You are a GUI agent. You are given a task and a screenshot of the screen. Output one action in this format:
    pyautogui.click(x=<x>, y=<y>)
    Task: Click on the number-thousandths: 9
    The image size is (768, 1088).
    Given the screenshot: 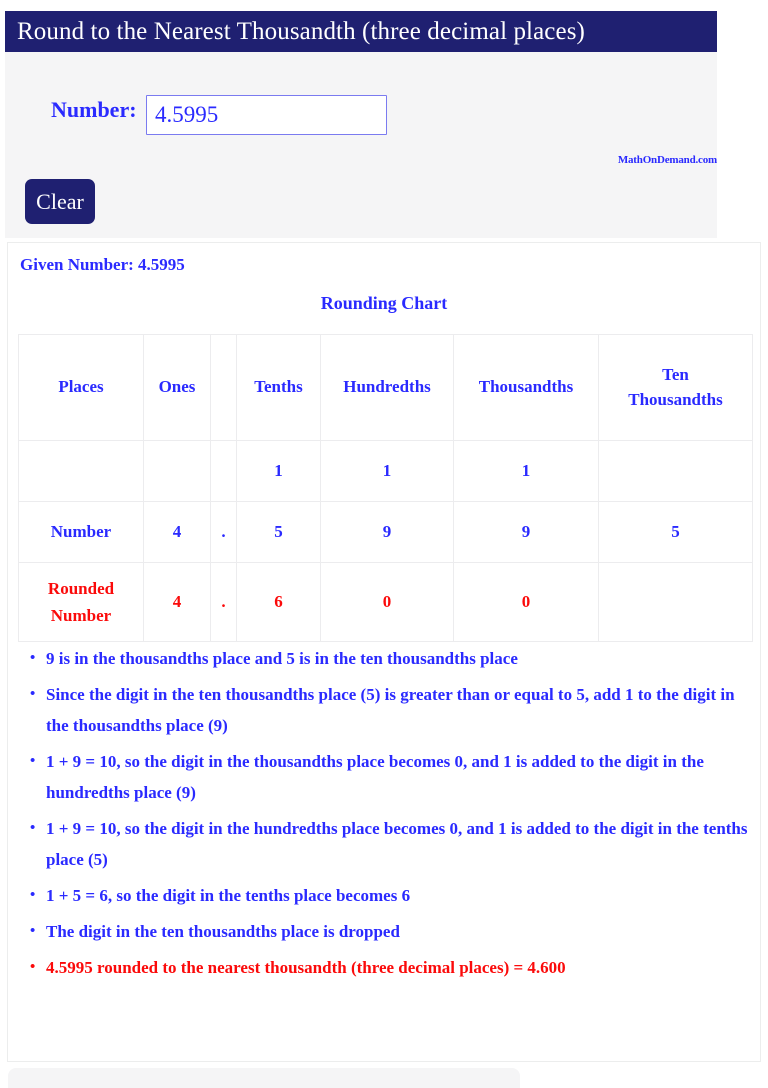 What is the action you would take?
    pyautogui.click(x=526, y=532)
    